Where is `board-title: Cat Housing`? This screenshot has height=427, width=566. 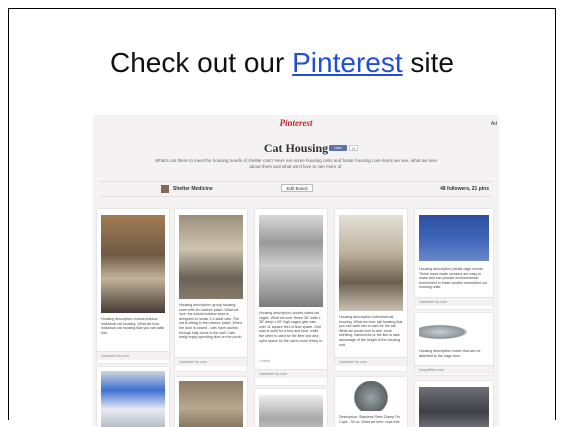
board-title: Cat Housing is located at coordinates (296, 148).